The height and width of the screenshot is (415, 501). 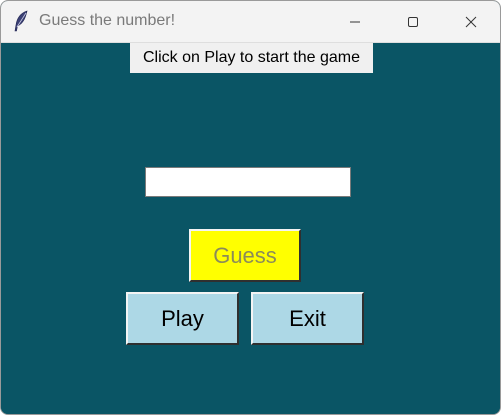 What do you see at coordinates (21, 21) in the screenshot?
I see `feather-icon` at bounding box center [21, 21].